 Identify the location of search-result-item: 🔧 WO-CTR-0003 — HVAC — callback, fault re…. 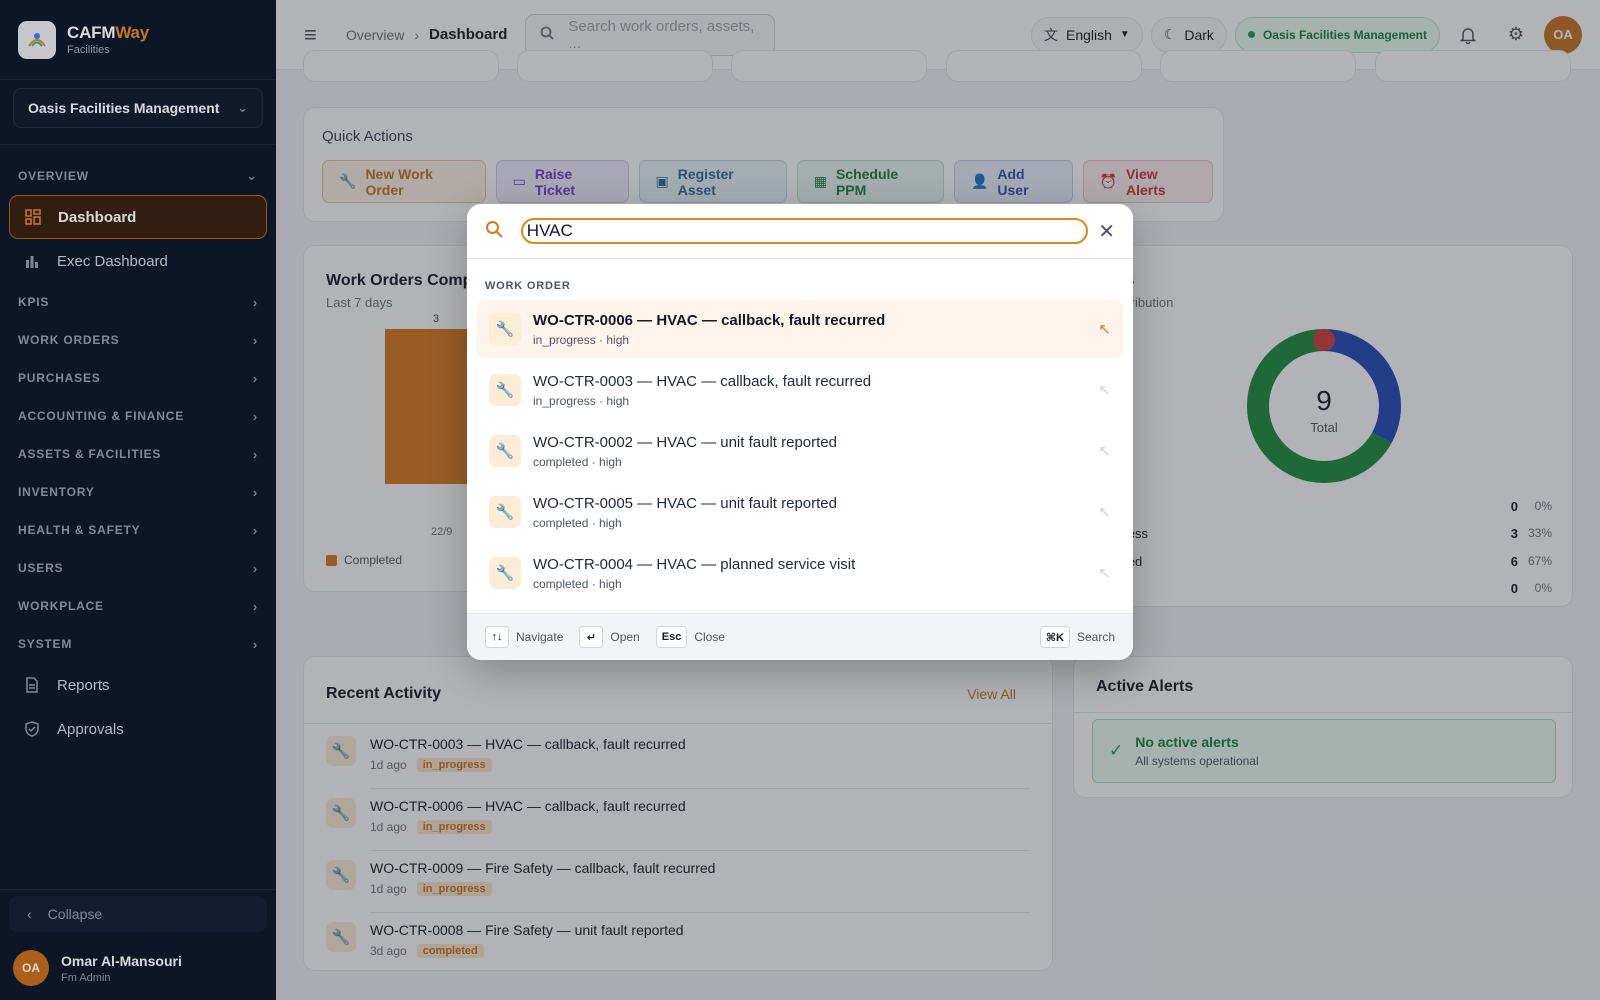
(800, 390).